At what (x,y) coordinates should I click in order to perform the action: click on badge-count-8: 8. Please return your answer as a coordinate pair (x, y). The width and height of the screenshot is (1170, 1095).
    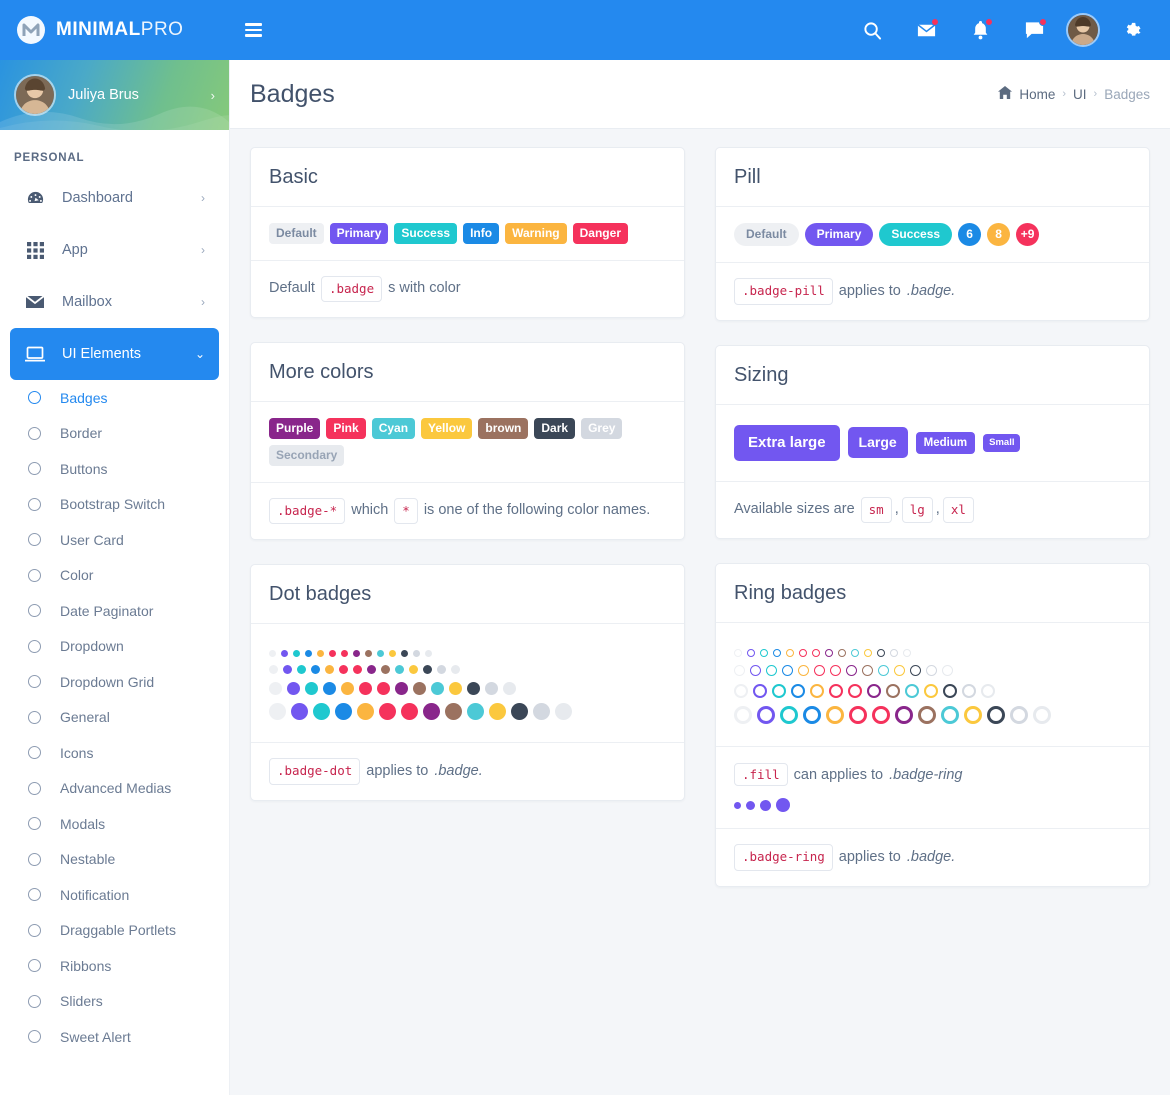
    Looking at the image, I should click on (999, 234).